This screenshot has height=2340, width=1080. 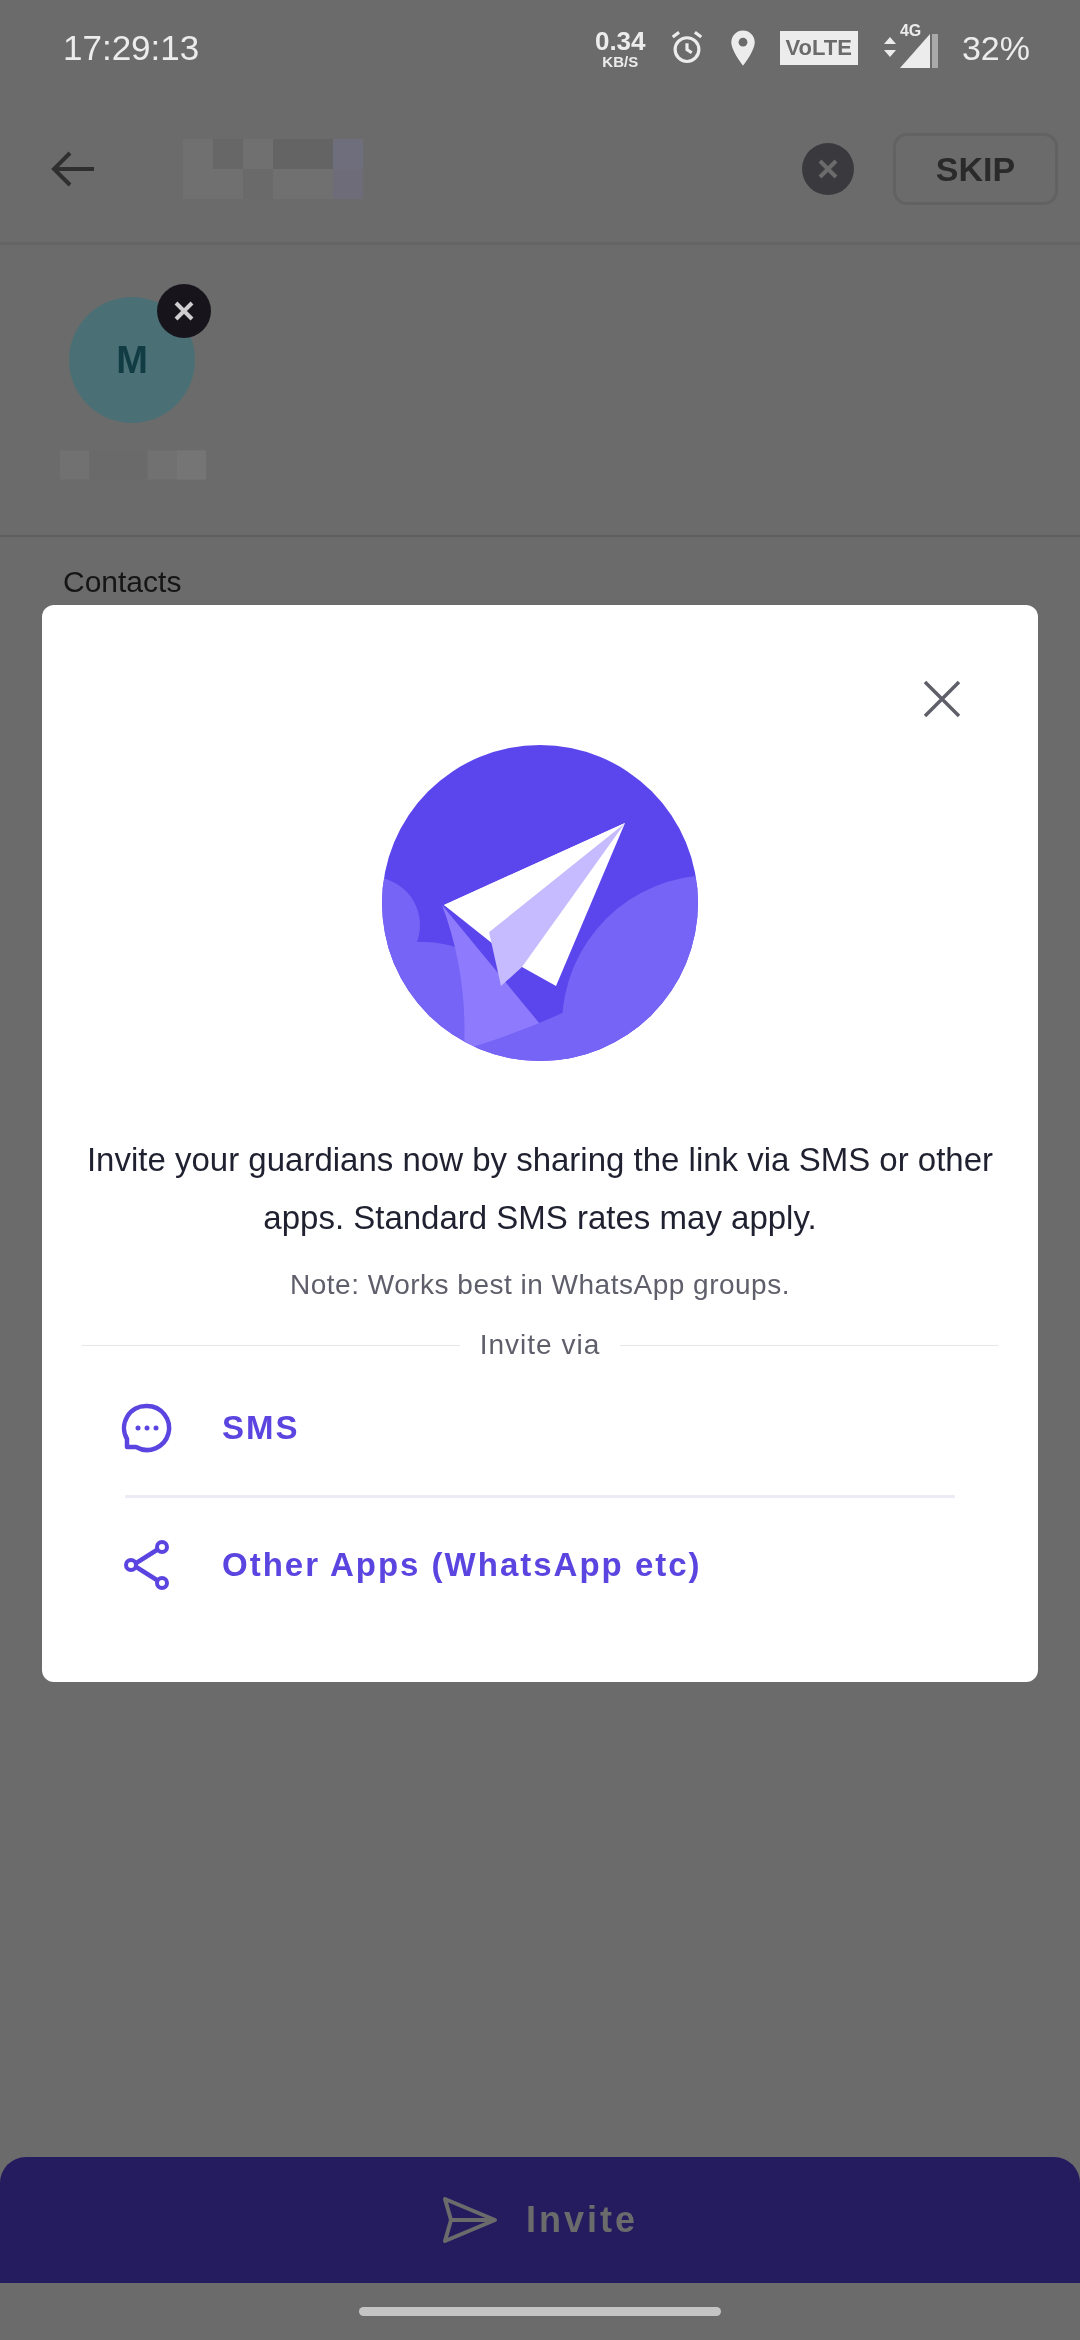 I want to click on battery-level: 32%, so click(x=995, y=48).